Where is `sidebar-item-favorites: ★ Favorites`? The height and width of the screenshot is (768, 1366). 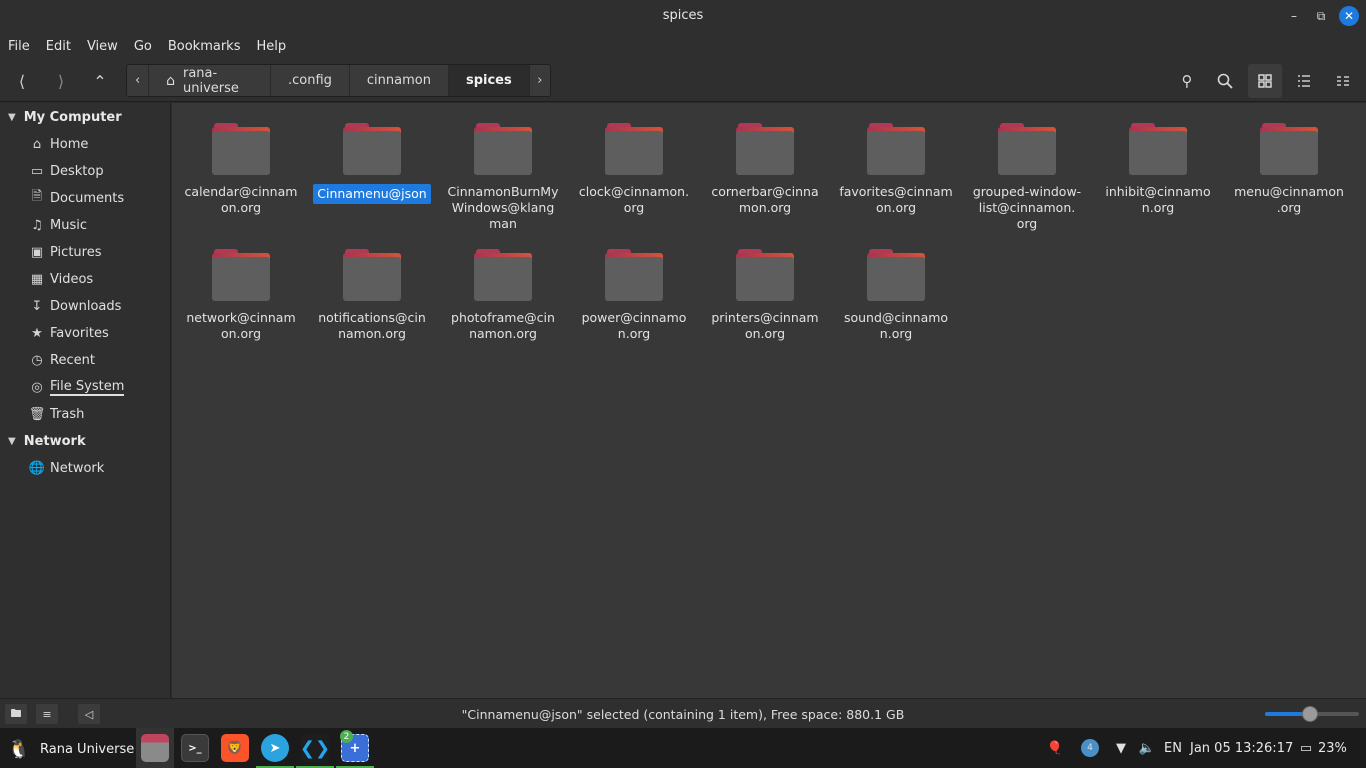
sidebar-item-favorites: ★ Favorites is located at coordinates (68, 333).